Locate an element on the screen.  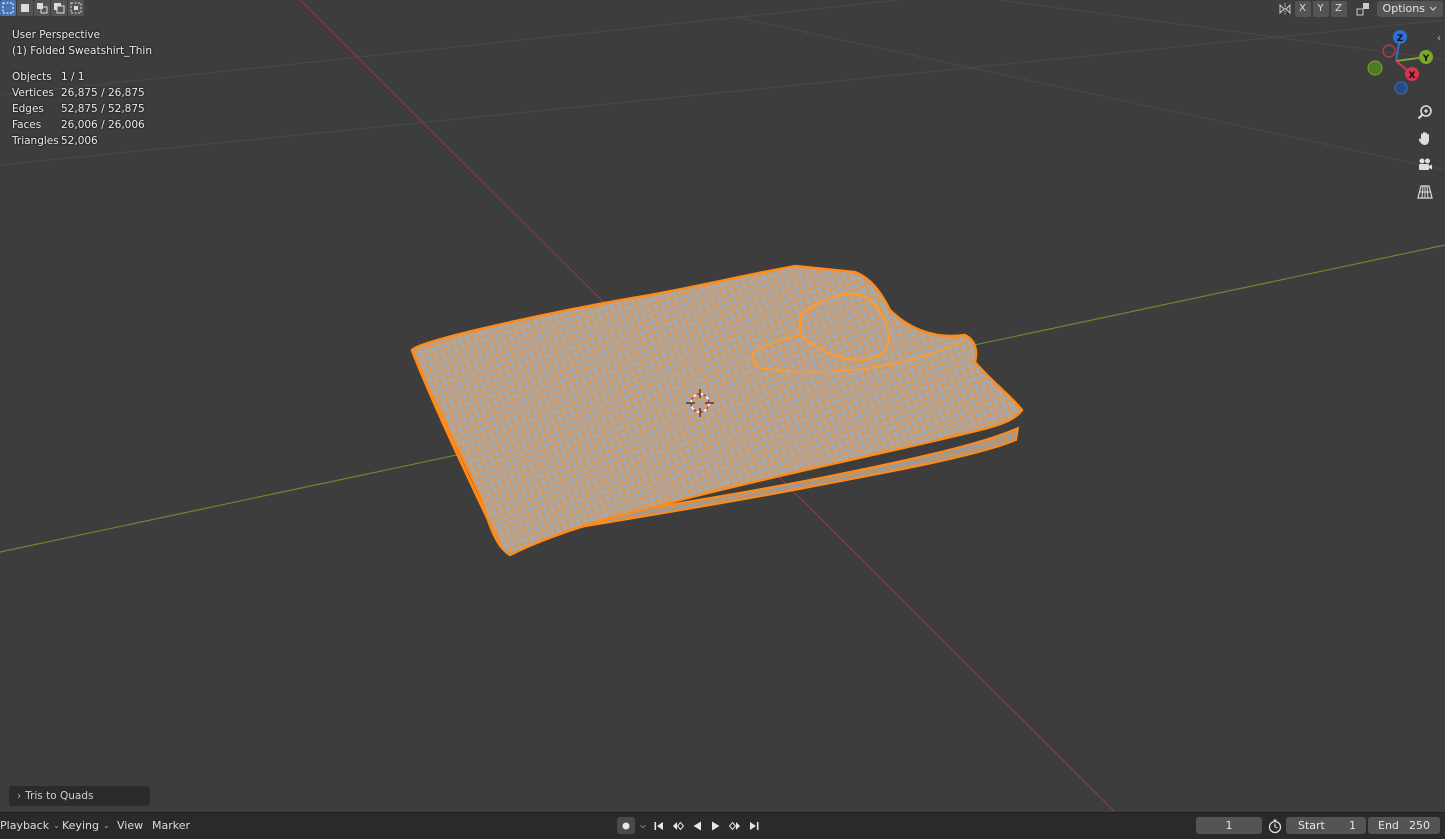
gizmo-z-label: Z is located at coordinates (1400, 39).